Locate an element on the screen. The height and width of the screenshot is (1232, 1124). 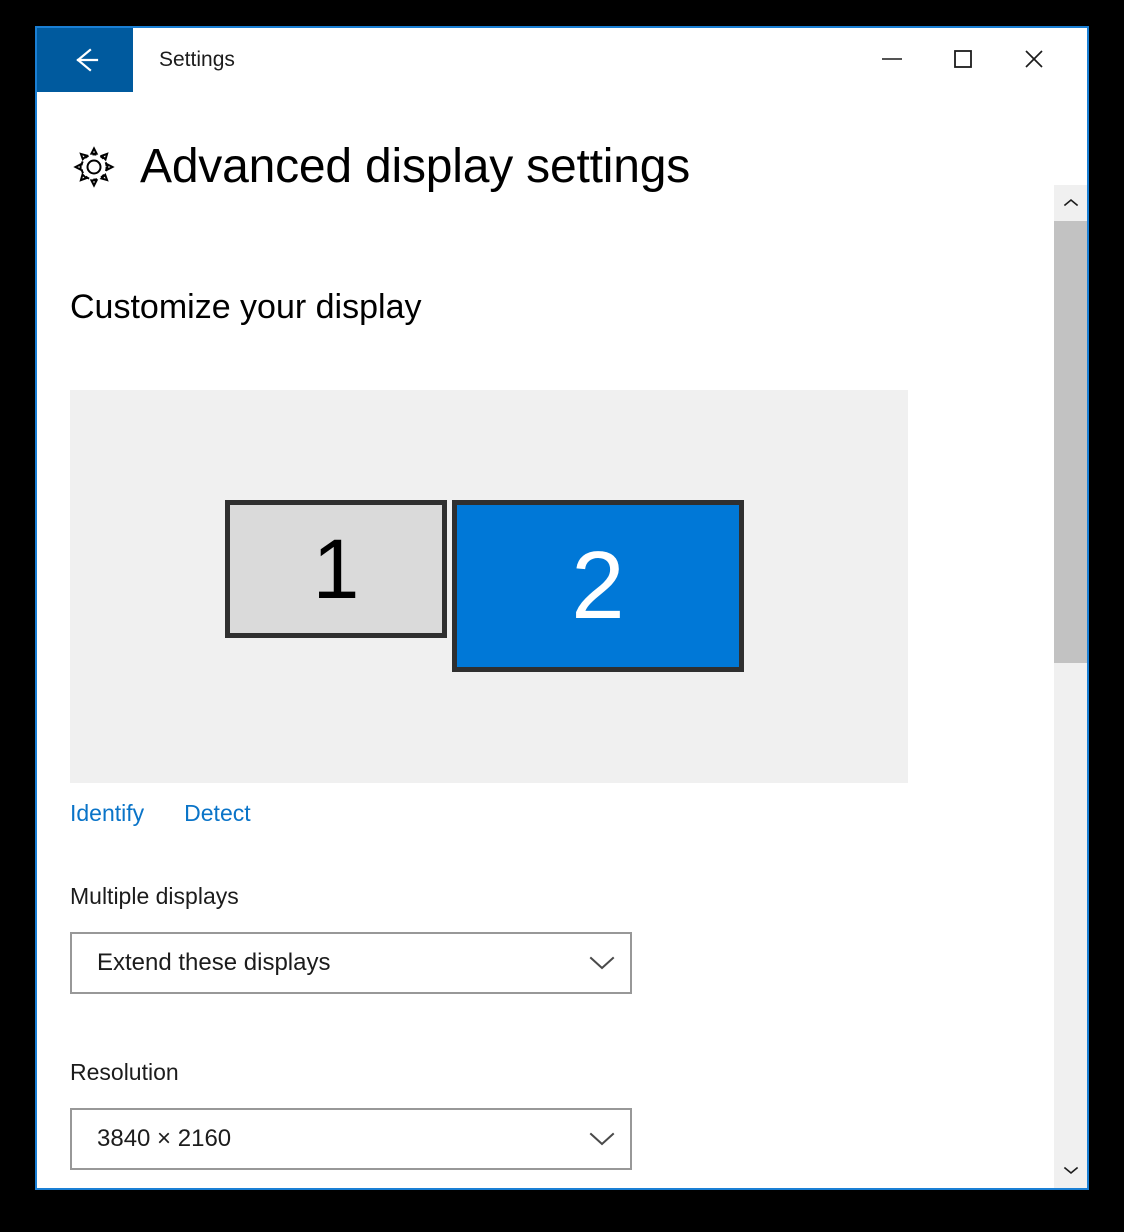
window-title: Settings is located at coordinates (197, 59).